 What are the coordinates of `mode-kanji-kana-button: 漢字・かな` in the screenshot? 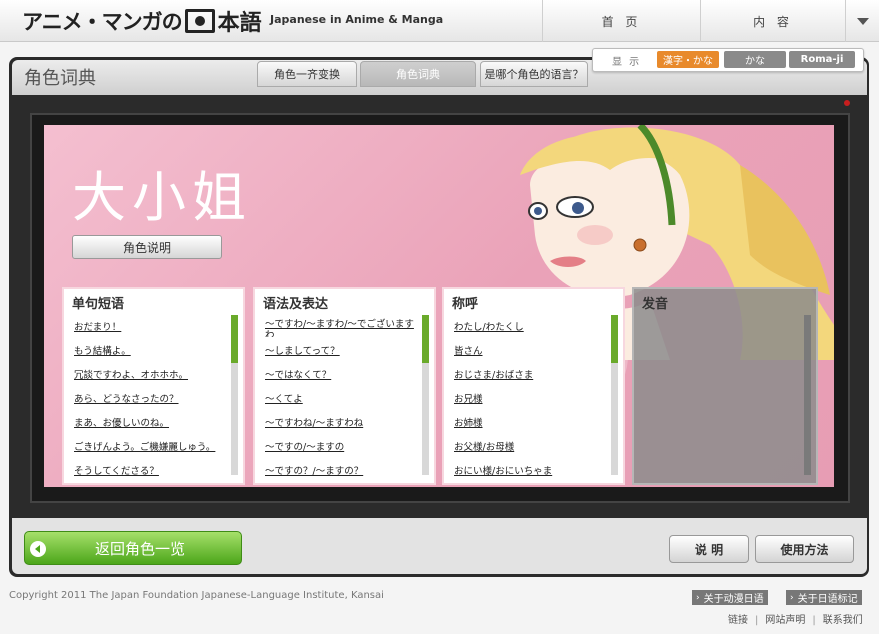 It's located at (688, 59).